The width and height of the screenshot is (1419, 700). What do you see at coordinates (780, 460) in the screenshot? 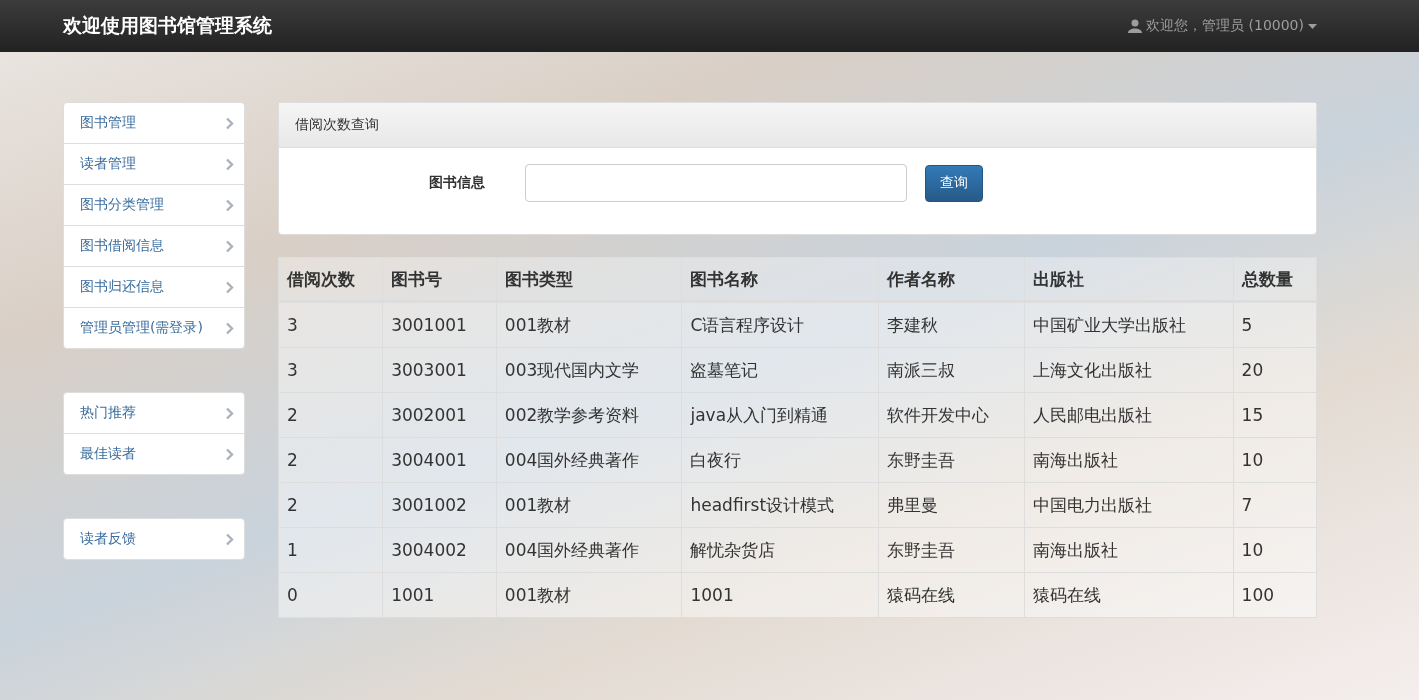
I see `table-cell: 白夜行` at bounding box center [780, 460].